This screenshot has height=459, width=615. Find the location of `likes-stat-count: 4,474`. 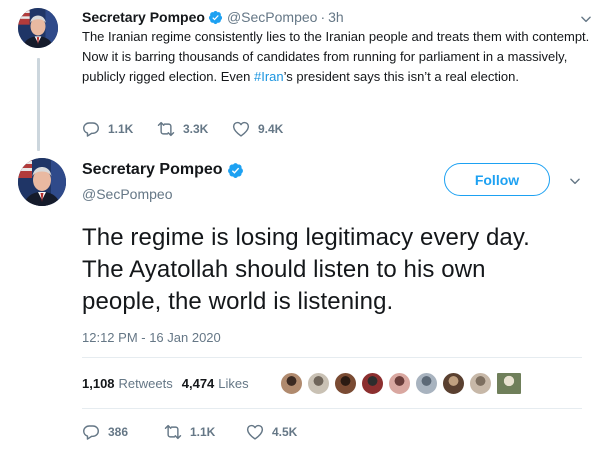

likes-stat-count: 4,474 is located at coordinates (198, 383).